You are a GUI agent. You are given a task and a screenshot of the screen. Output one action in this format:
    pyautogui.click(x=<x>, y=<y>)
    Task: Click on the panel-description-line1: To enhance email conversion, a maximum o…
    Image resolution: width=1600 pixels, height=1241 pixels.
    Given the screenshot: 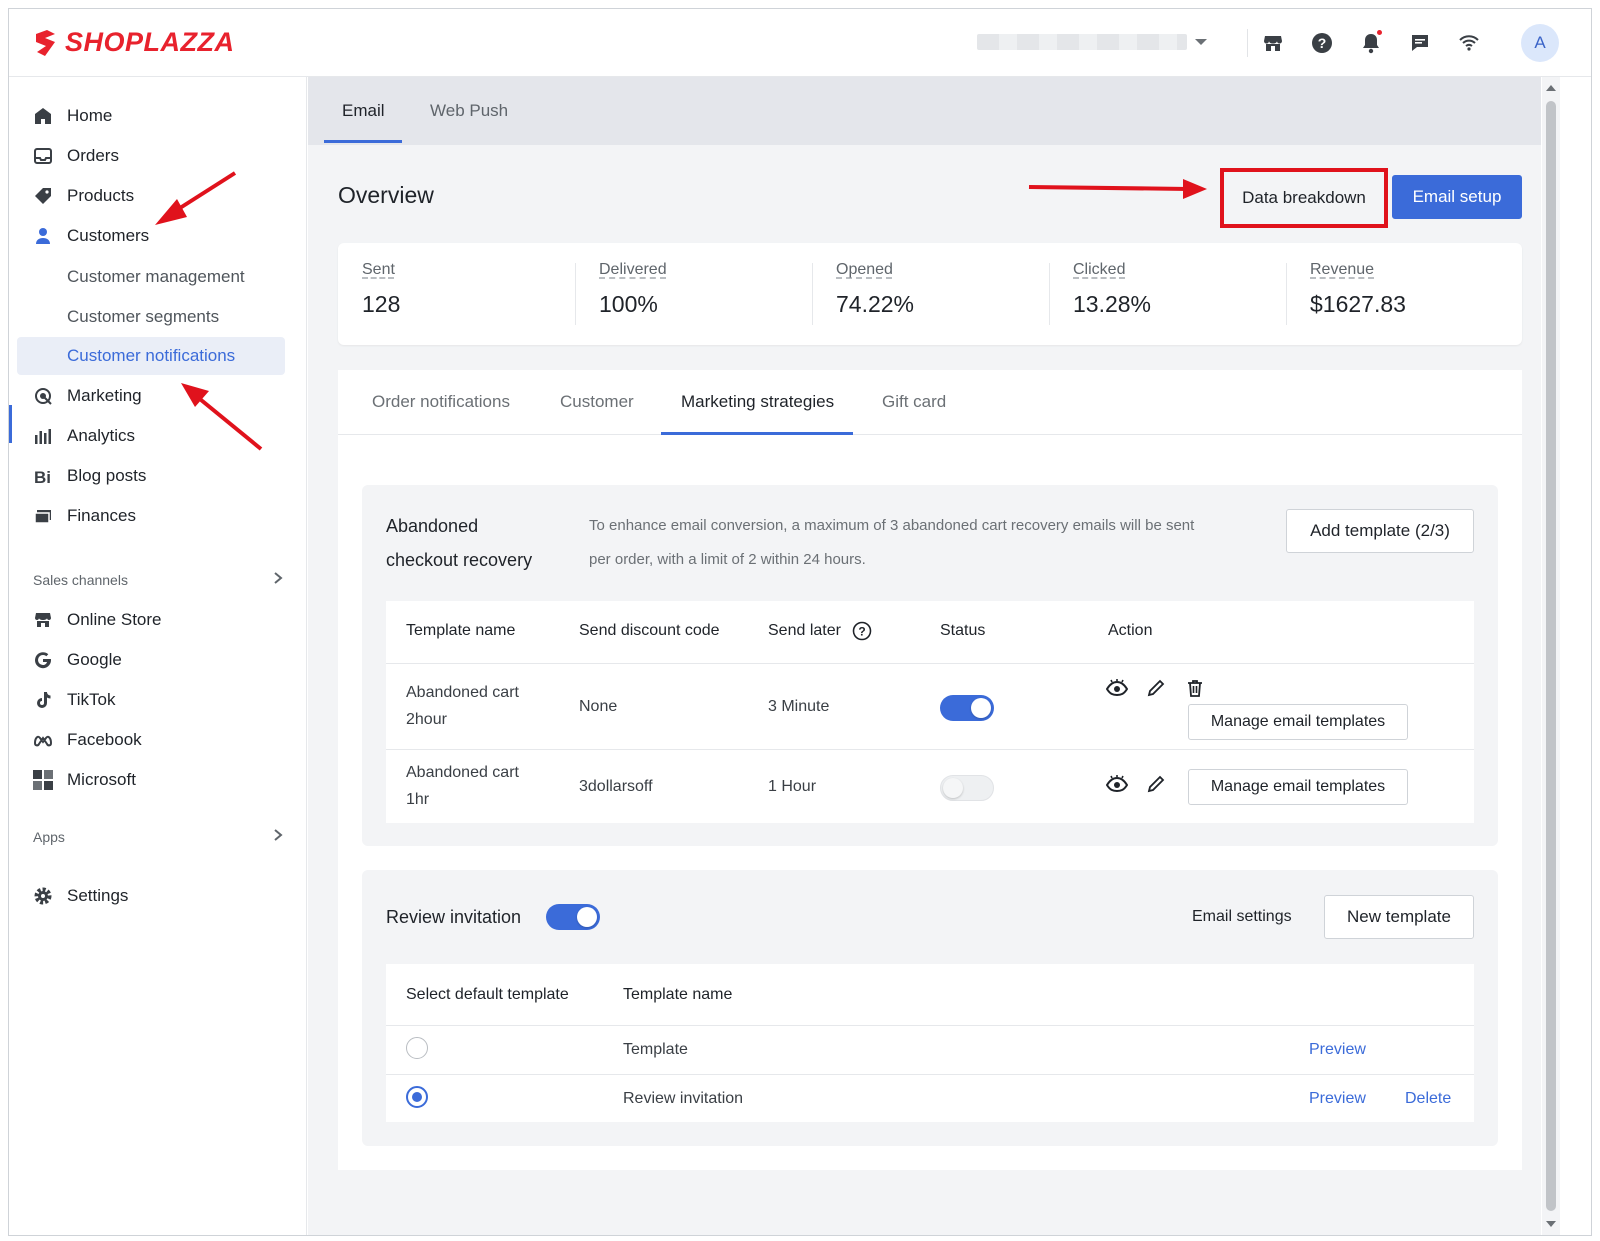 What is the action you would take?
    pyautogui.click(x=892, y=525)
    